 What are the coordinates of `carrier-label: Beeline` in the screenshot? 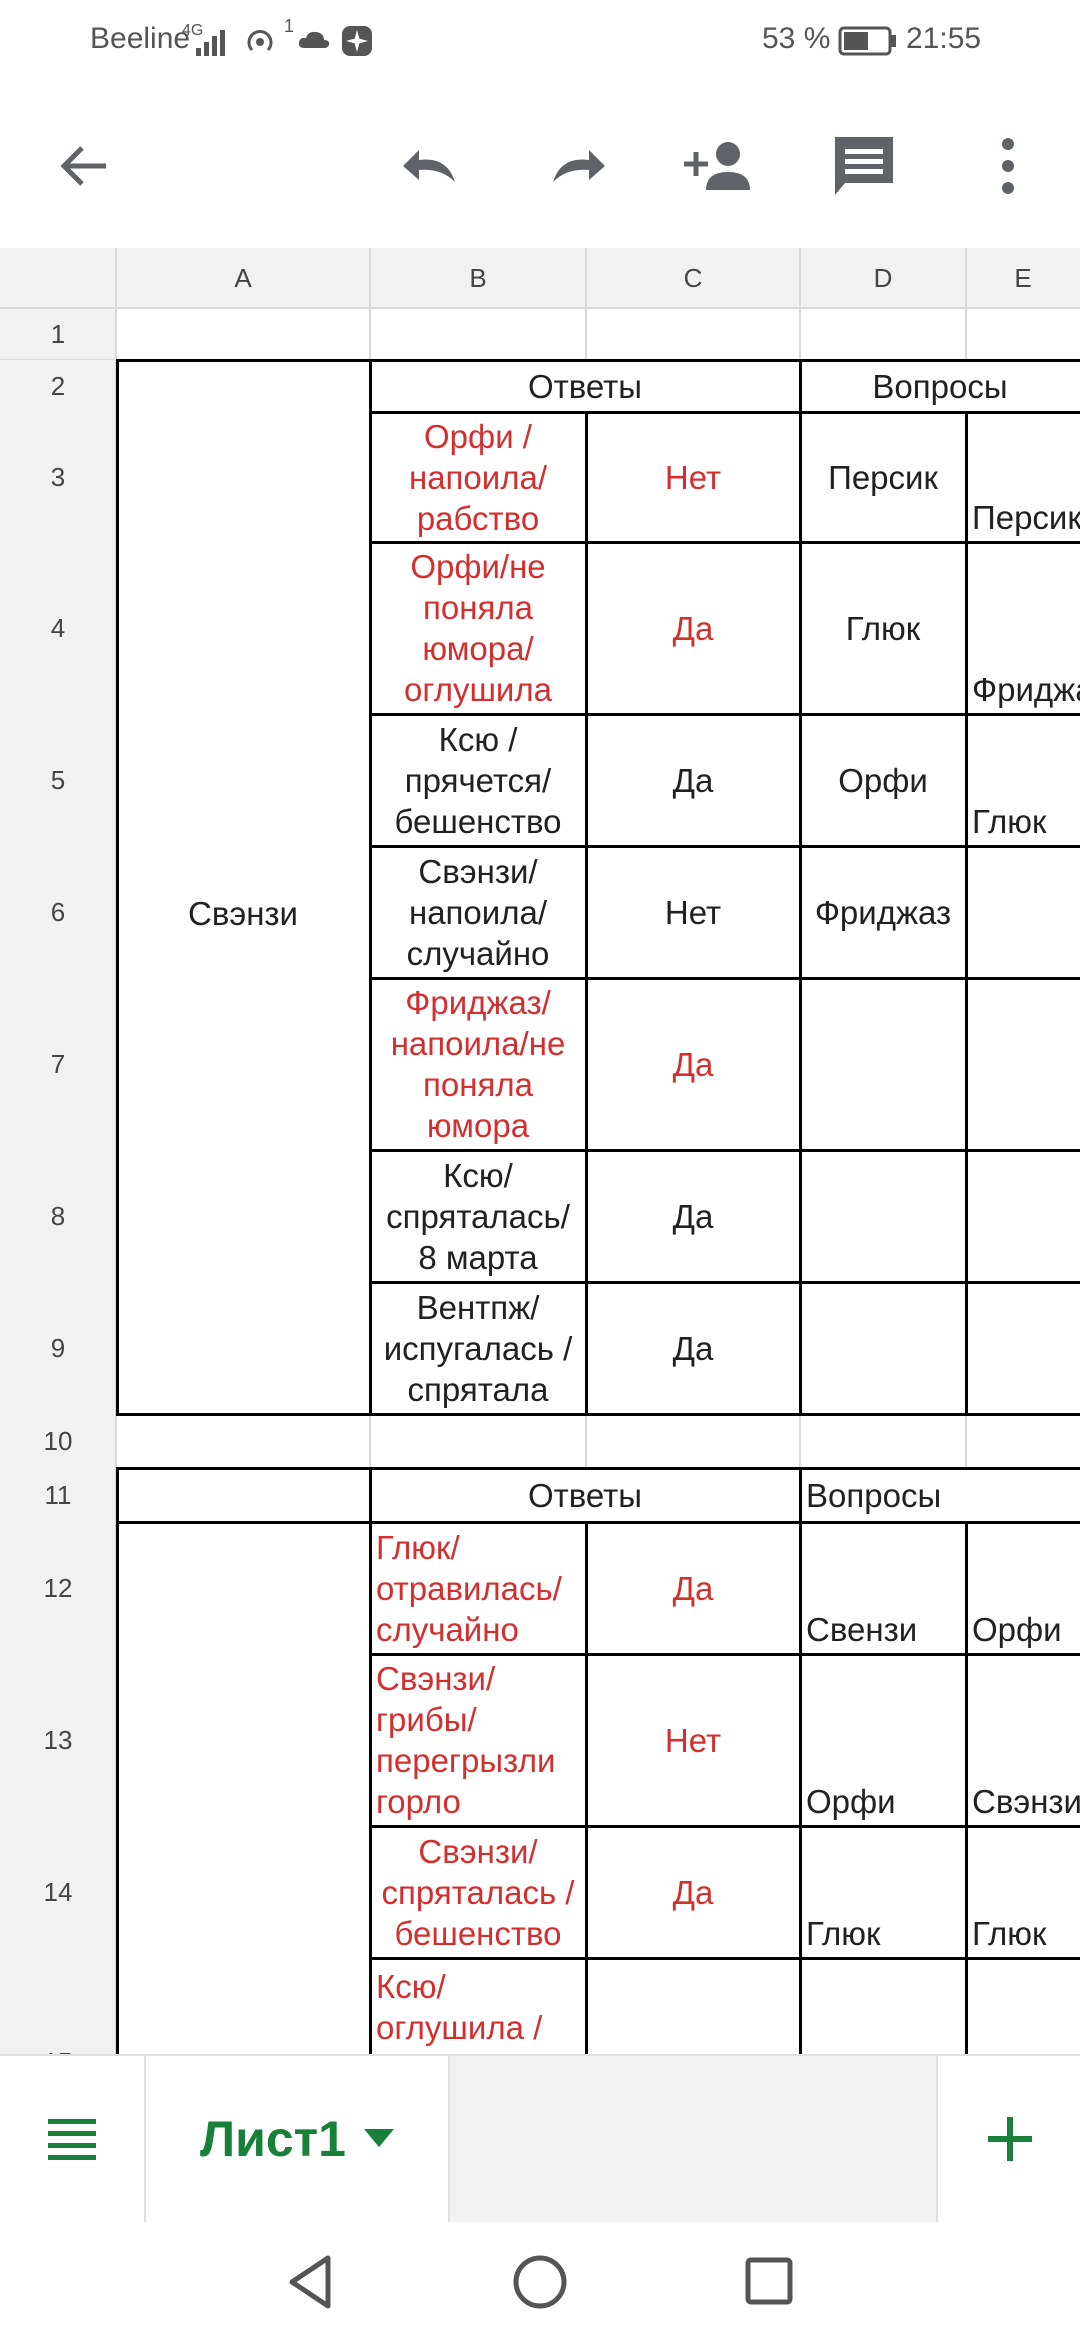 It's located at (140, 38).